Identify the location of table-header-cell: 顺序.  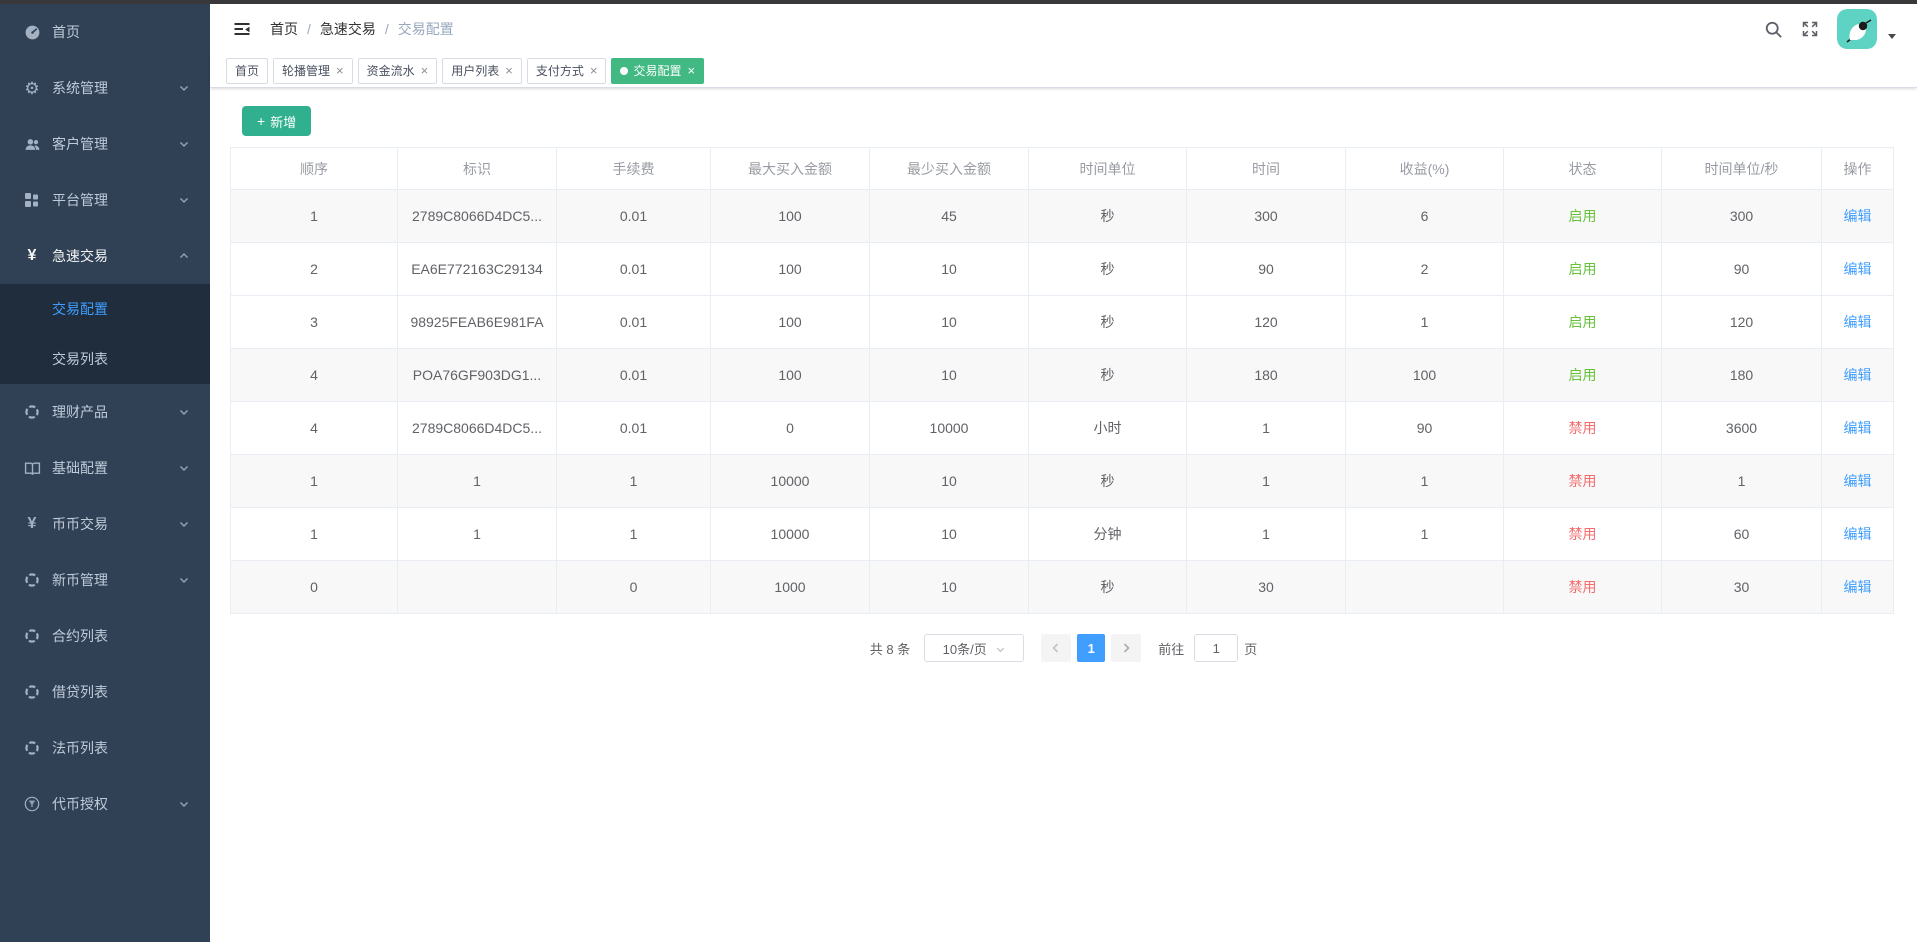
(314, 168).